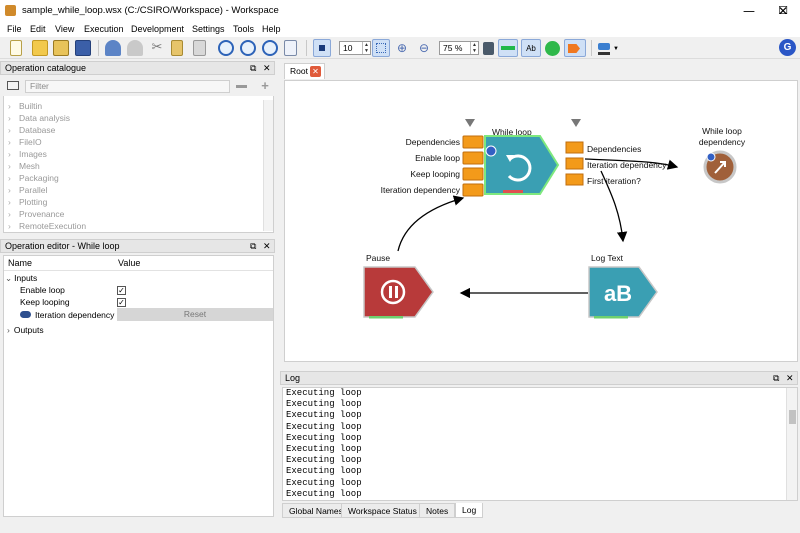 This screenshot has height=533, width=800. What do you see at coordinates (616, 49) in the screenshot?
I see `dropdown-arrow-icon: ▼` at bounding box center [616, 49].